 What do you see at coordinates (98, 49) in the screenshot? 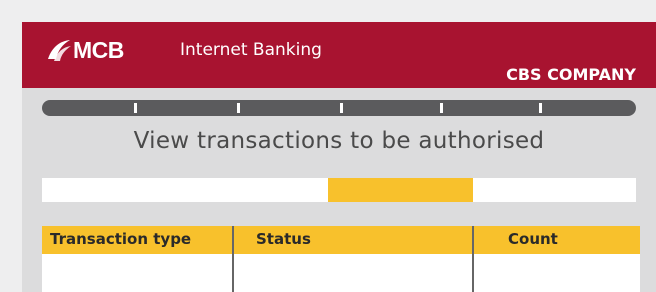
I see `logo-text: MCB` at bounding box center [98, 49].